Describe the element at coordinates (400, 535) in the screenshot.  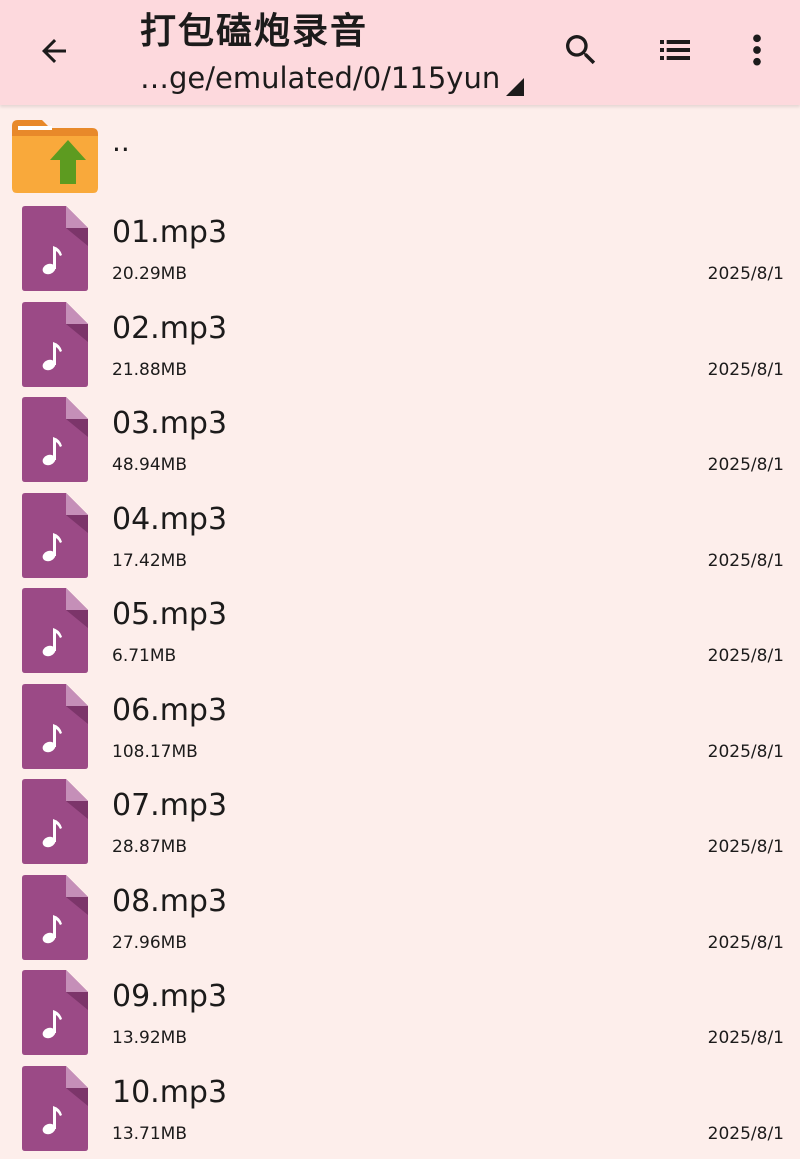
I see `file-row: 04.mp3 17.42MB 2025/8/1` at that location.